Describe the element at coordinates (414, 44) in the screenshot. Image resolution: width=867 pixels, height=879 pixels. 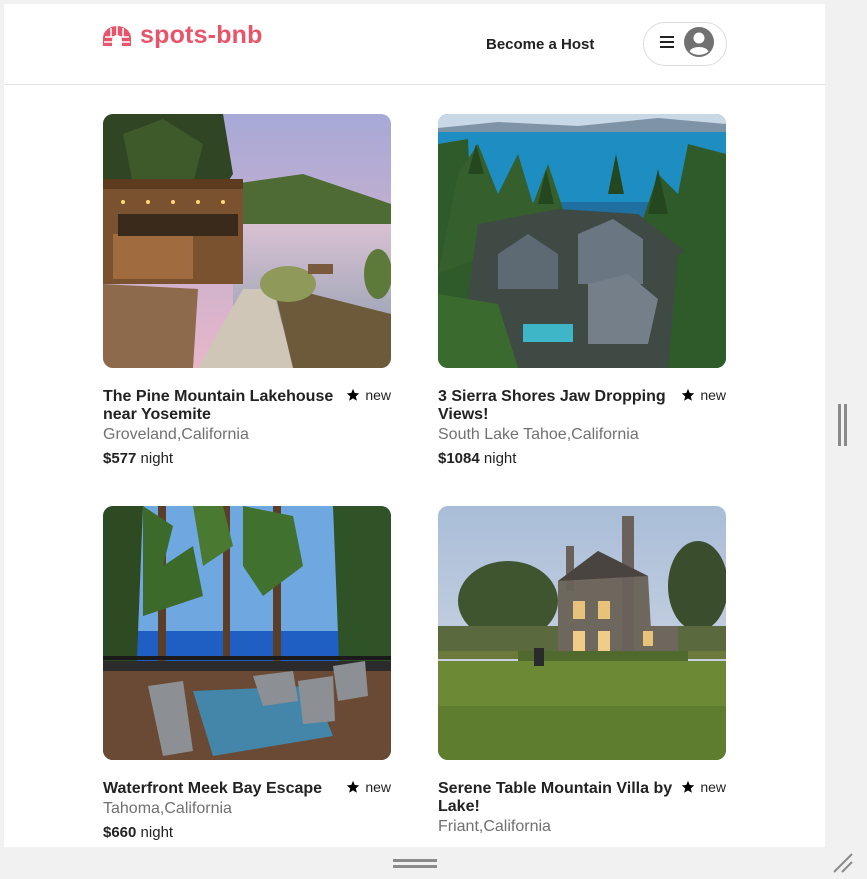
I see `top-navbar: spots-bnb Become a Host` at that location.